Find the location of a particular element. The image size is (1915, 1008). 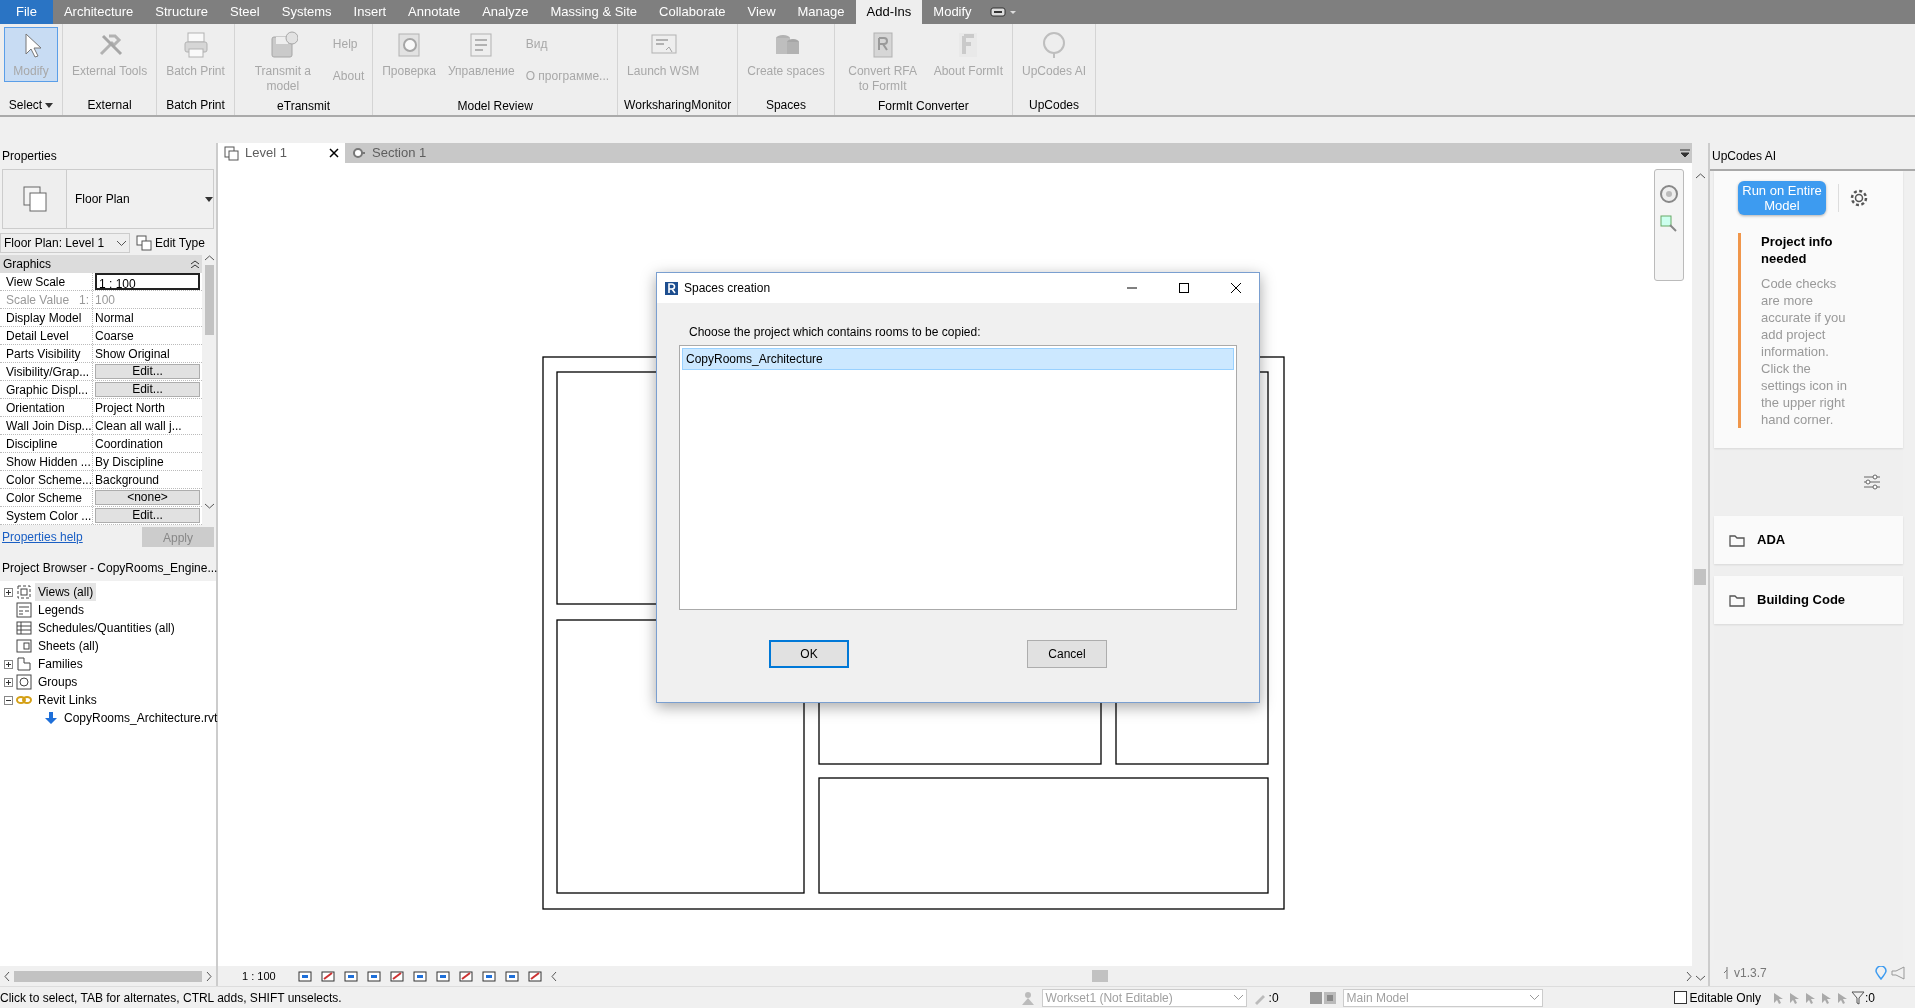

chevron-down-icon is located at coordinates (1534, 997).